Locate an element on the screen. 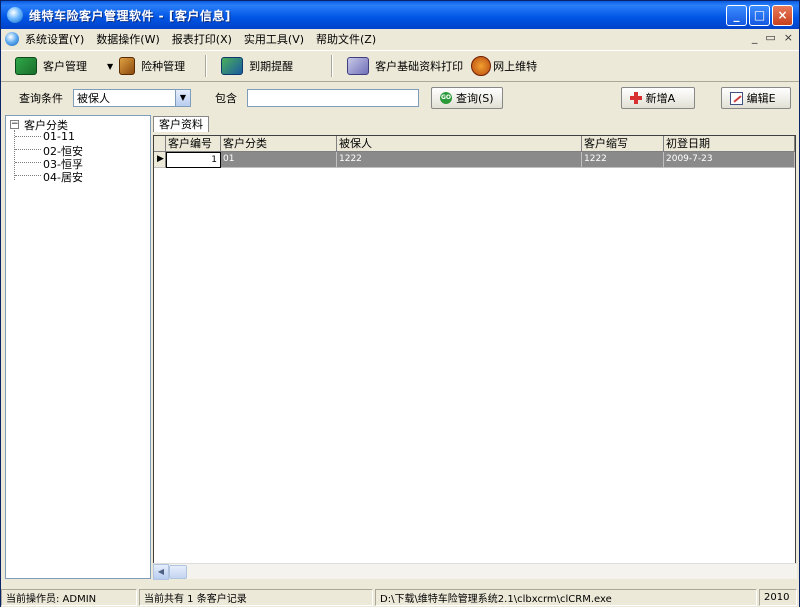 The width and height of the screenshot is (800, 607). edit-button-label: 编辑E is located at coordinates (761, 98).